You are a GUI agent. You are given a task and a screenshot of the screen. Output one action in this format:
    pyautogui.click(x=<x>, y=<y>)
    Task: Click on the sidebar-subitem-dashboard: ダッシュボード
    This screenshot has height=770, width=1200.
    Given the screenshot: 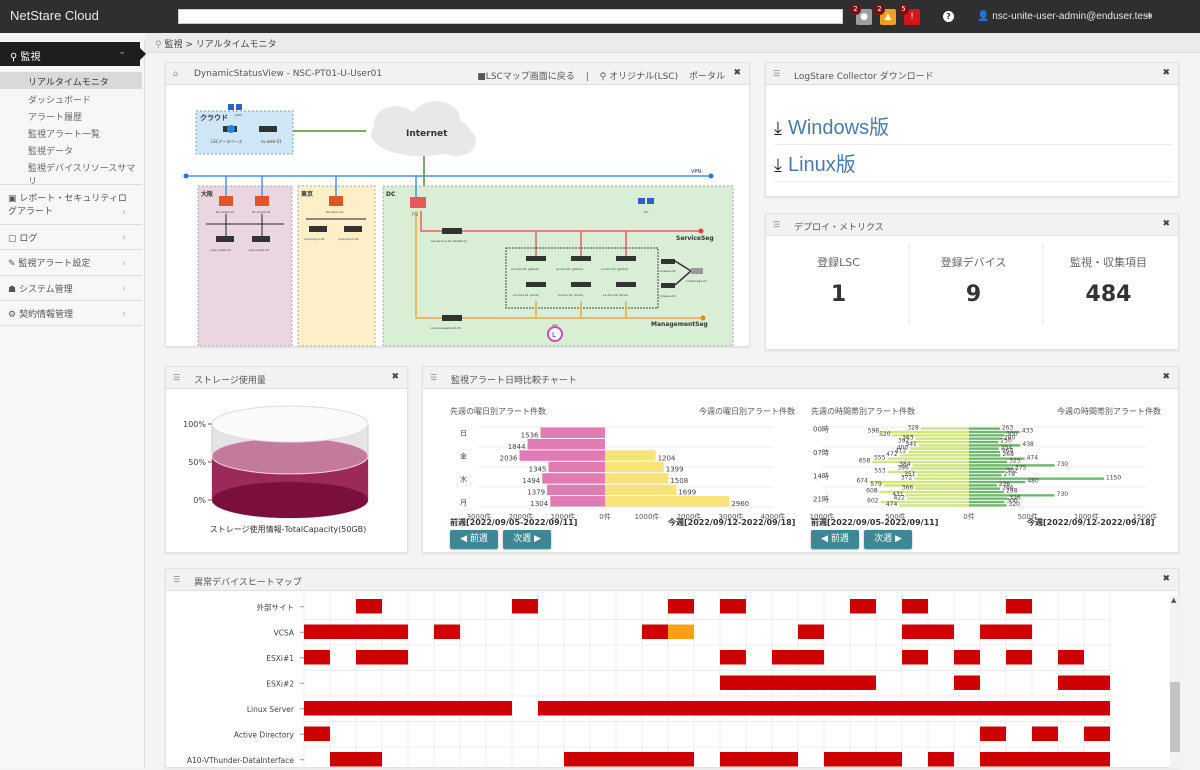 What is the action you would take?
    pyautogui.click(x=71, y=98)
    